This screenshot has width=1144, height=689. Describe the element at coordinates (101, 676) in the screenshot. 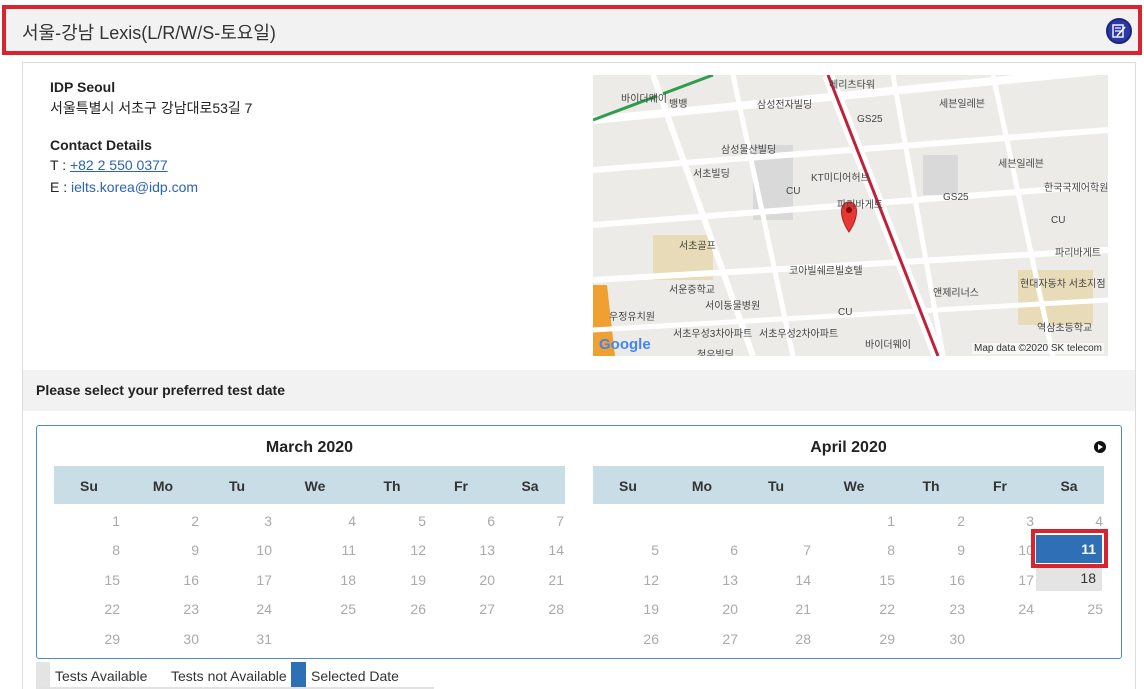

I see `legend-available: Tests Available` at that location.